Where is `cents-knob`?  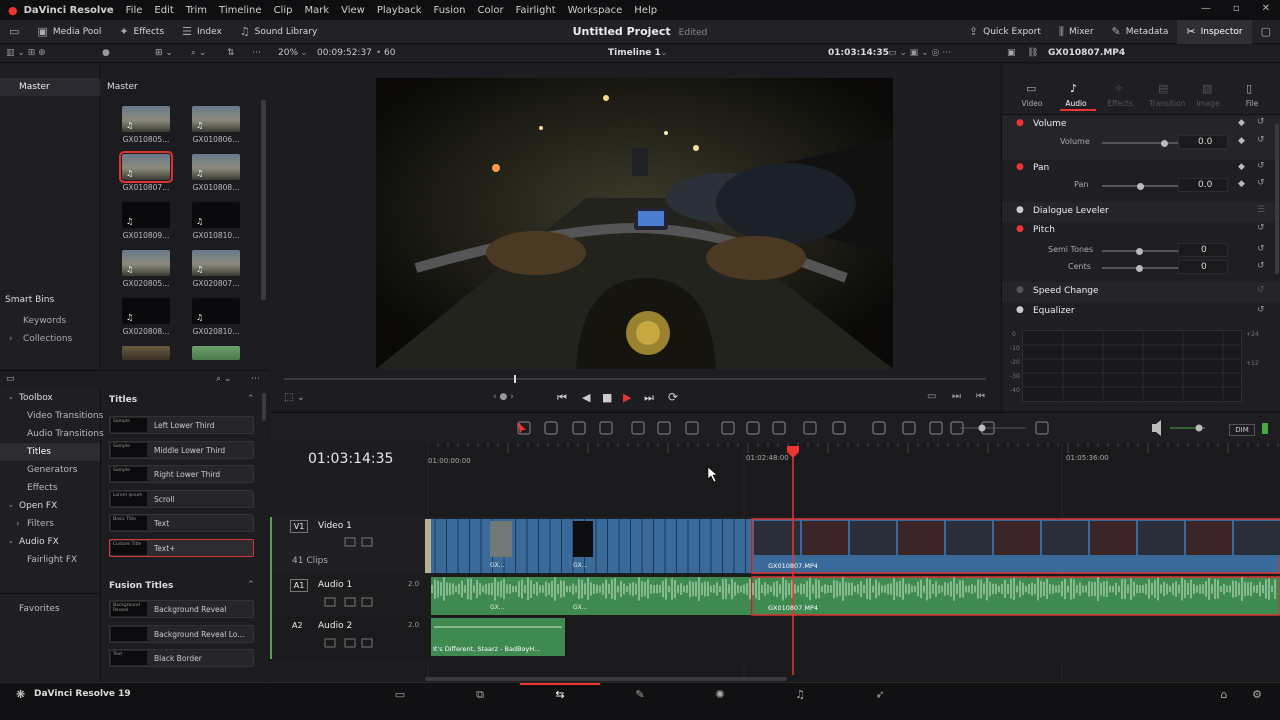
cents-knob is located at coordinates (1139, 268).